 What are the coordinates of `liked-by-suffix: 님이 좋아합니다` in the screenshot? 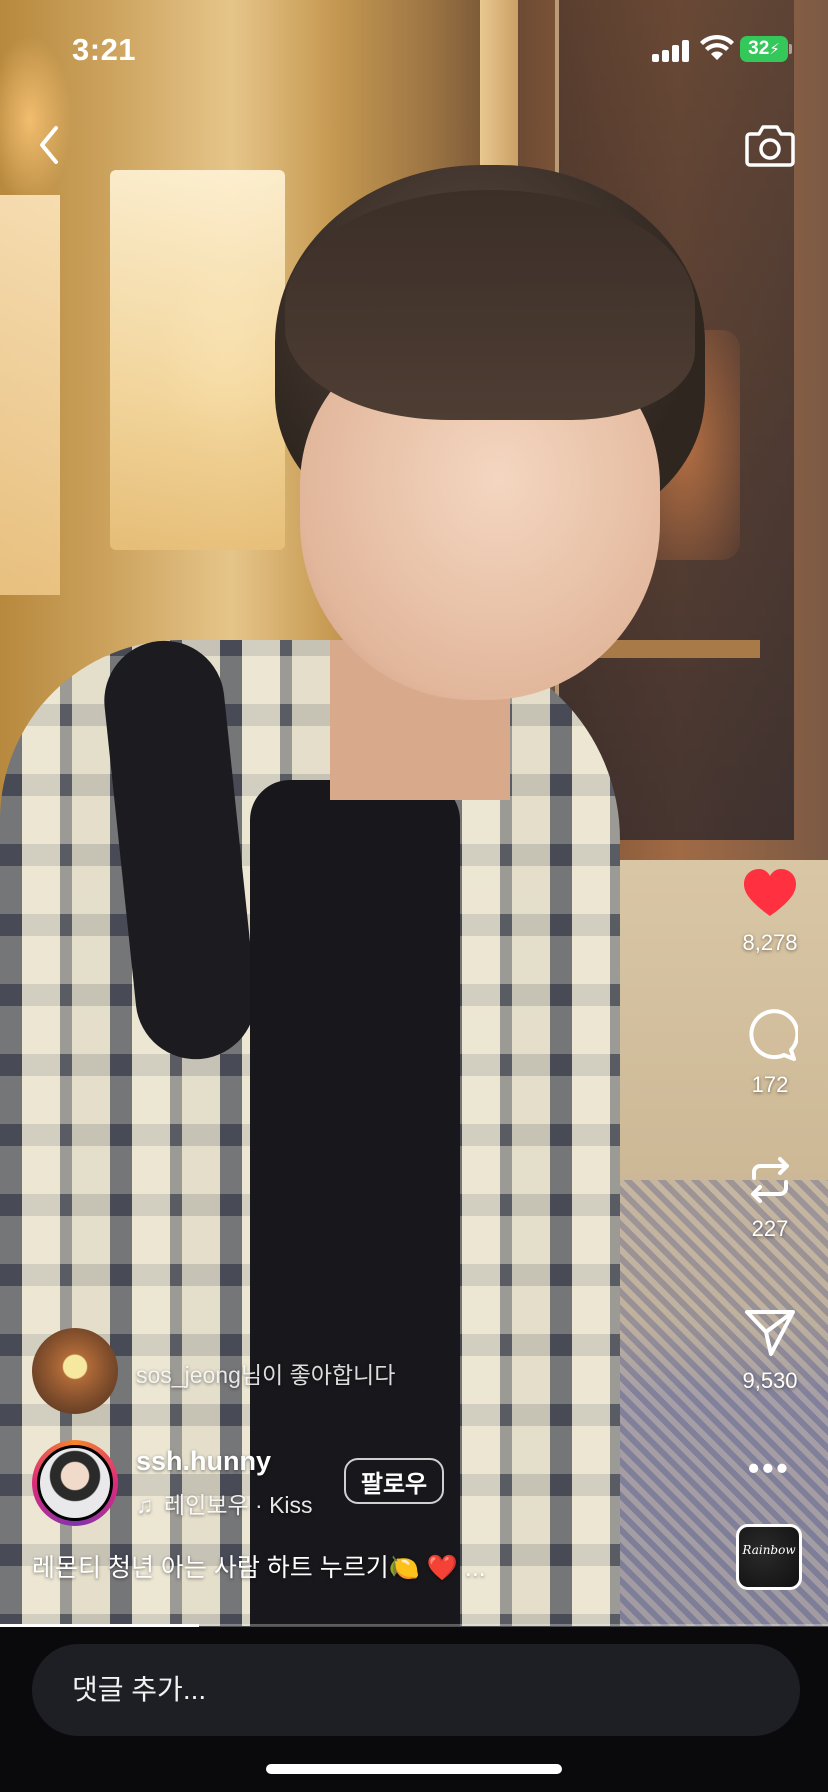 It's located at (318, 1375).